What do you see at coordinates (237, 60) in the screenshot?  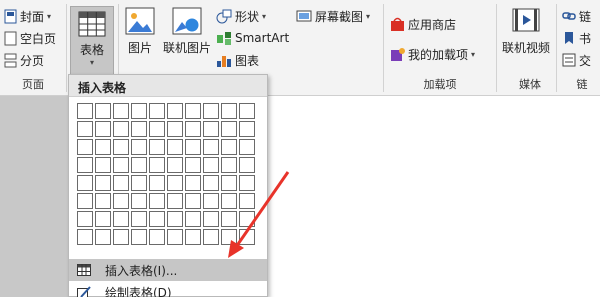 I see `chart-button: 图表` at bounding box center [237, 60].